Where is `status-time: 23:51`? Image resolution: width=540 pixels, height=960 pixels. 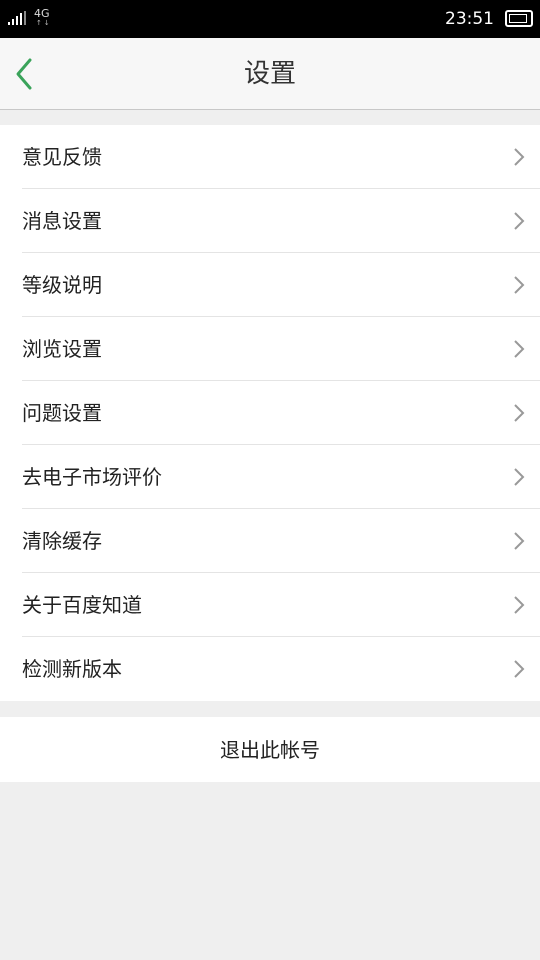 status-time: 23:51 is located at coordinates (469, 19).